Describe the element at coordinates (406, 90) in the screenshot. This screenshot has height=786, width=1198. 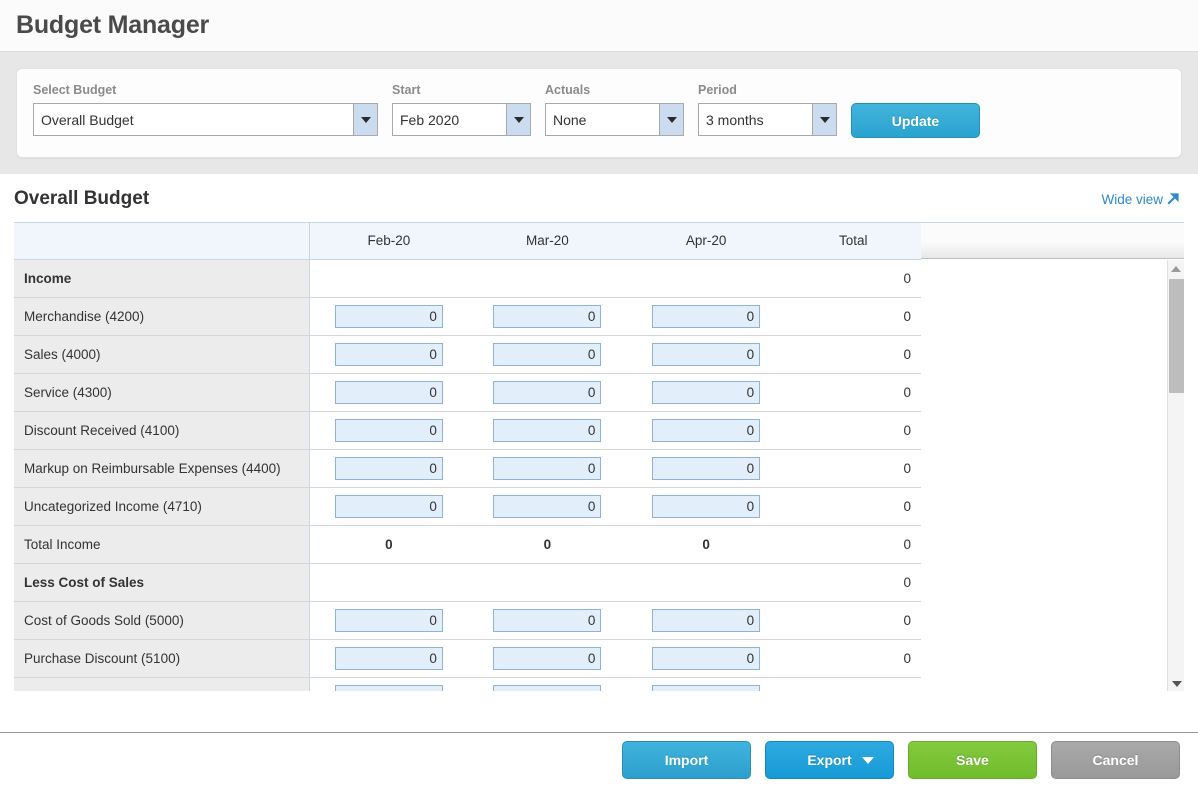
I see `start-label: Start` at that location.